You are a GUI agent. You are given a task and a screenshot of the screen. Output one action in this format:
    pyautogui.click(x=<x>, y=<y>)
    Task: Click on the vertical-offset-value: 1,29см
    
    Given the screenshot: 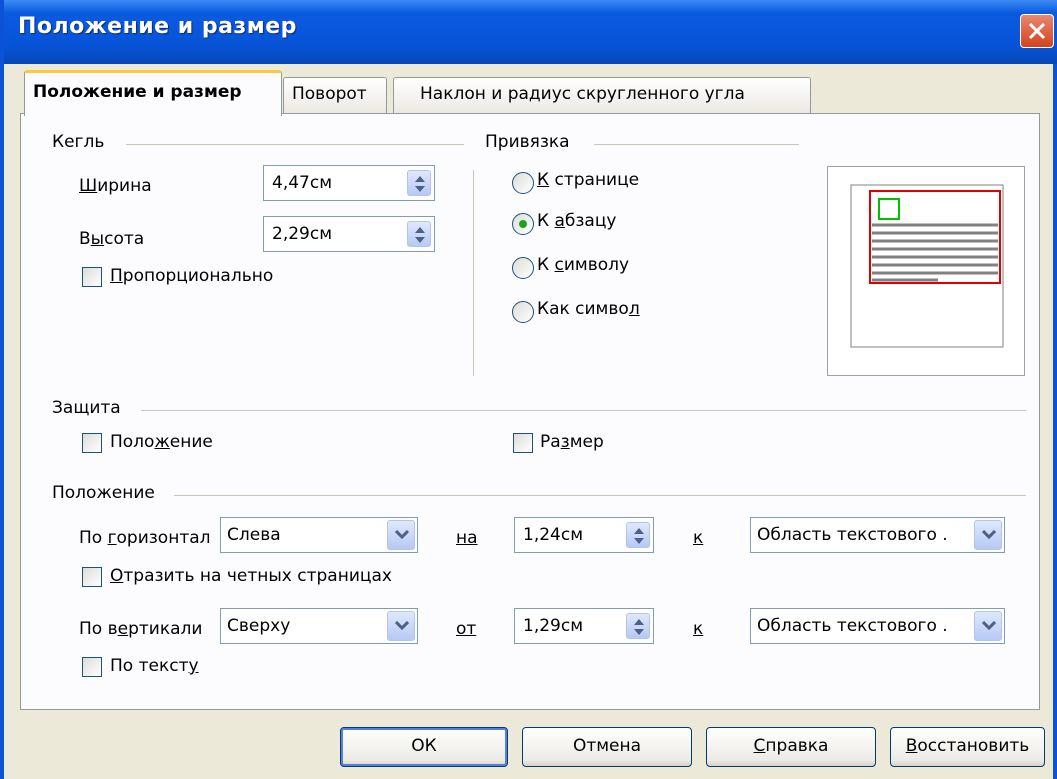 What is the action you would take?
    pyautogui.click(x=553, y=626)
    